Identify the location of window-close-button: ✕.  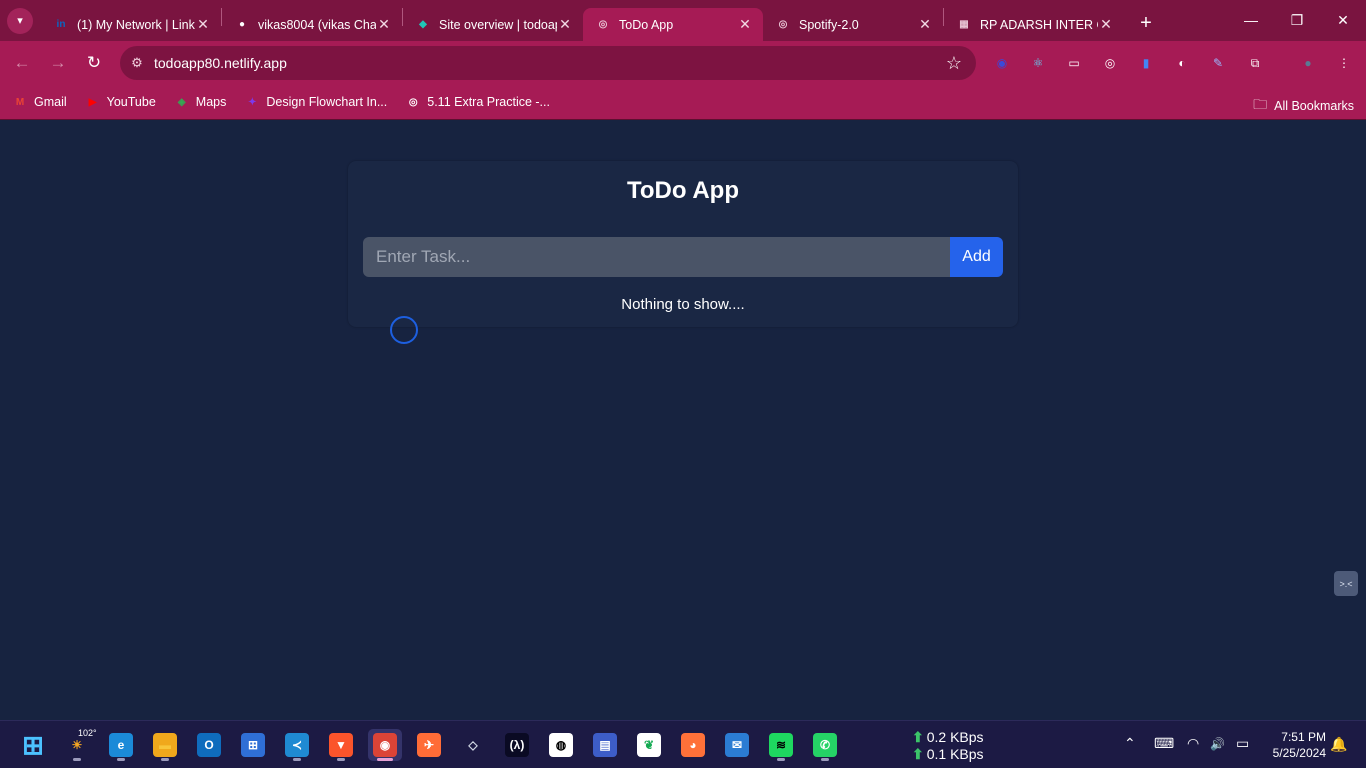
(1343, 20).